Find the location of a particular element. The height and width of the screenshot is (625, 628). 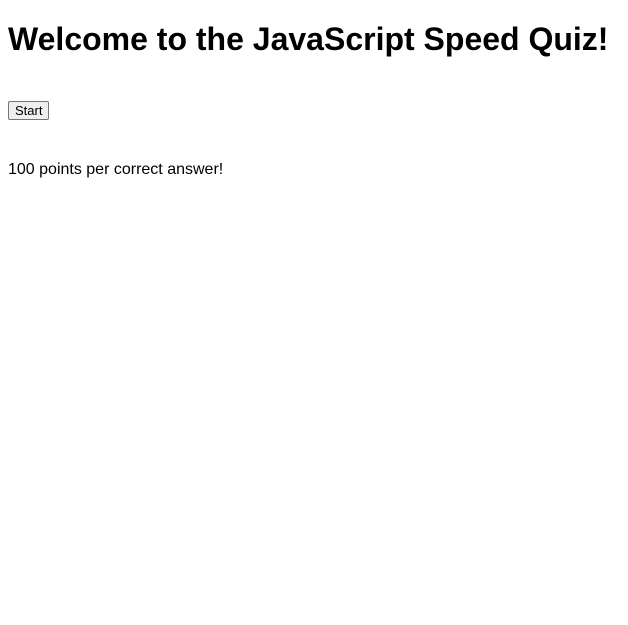

page-title: Welcome to the JavaScript Speed Quiz! is located at coordinates (308, 39).